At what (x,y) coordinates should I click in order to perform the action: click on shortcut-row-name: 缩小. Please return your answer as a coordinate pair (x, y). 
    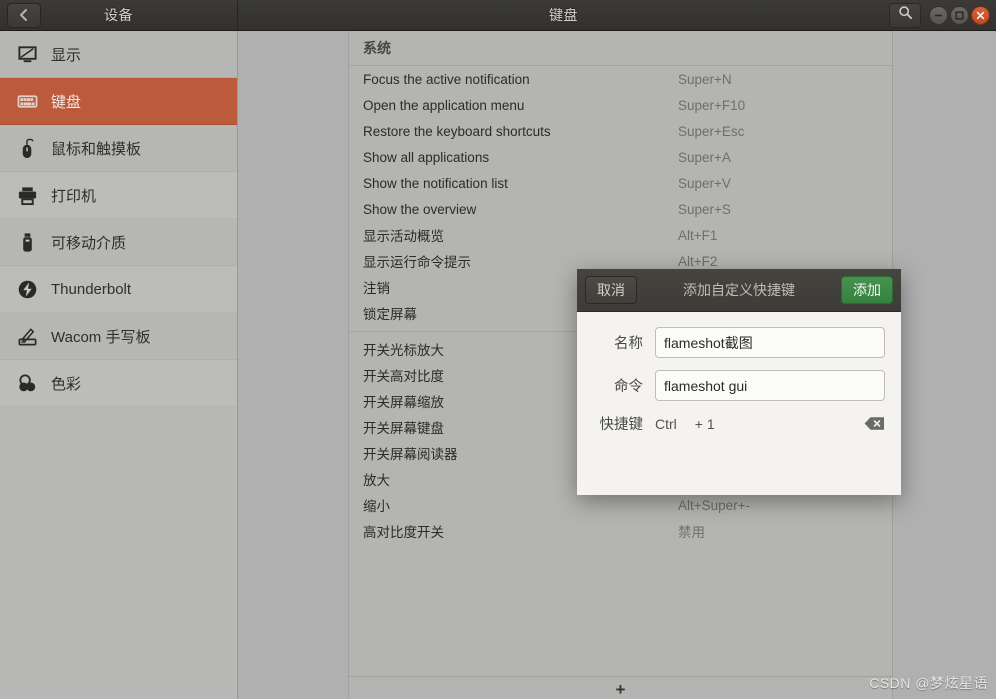
    Looking at the image, I should click on (376, 506).